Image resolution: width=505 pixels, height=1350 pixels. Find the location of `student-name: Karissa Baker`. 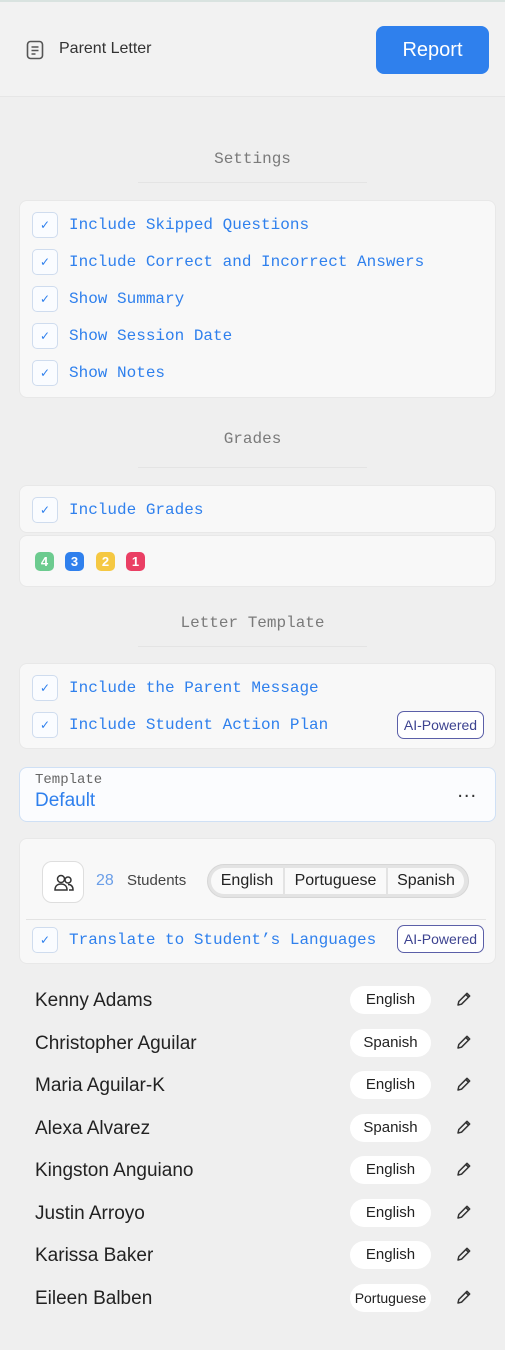

student-name: Karissa Baker is located at coordinates (94, 1255).